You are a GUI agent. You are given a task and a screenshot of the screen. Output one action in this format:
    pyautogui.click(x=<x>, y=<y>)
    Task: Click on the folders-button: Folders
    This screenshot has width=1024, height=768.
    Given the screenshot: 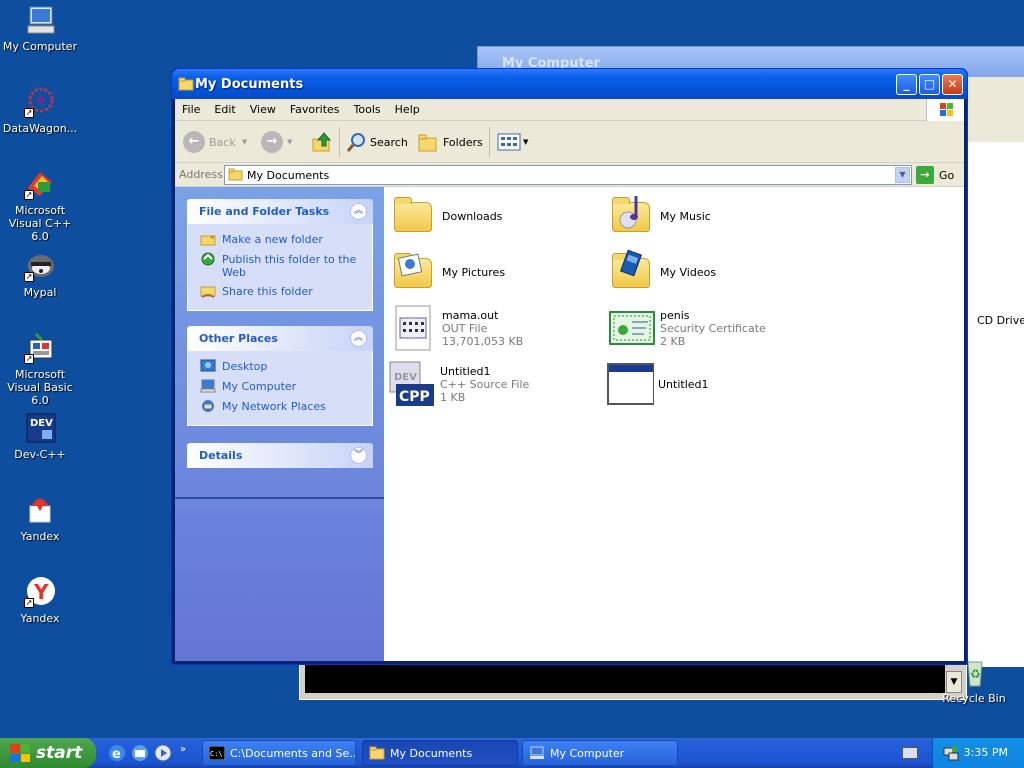 What is the action you would take?
    pyautogui.click(x=450, y=142)
    